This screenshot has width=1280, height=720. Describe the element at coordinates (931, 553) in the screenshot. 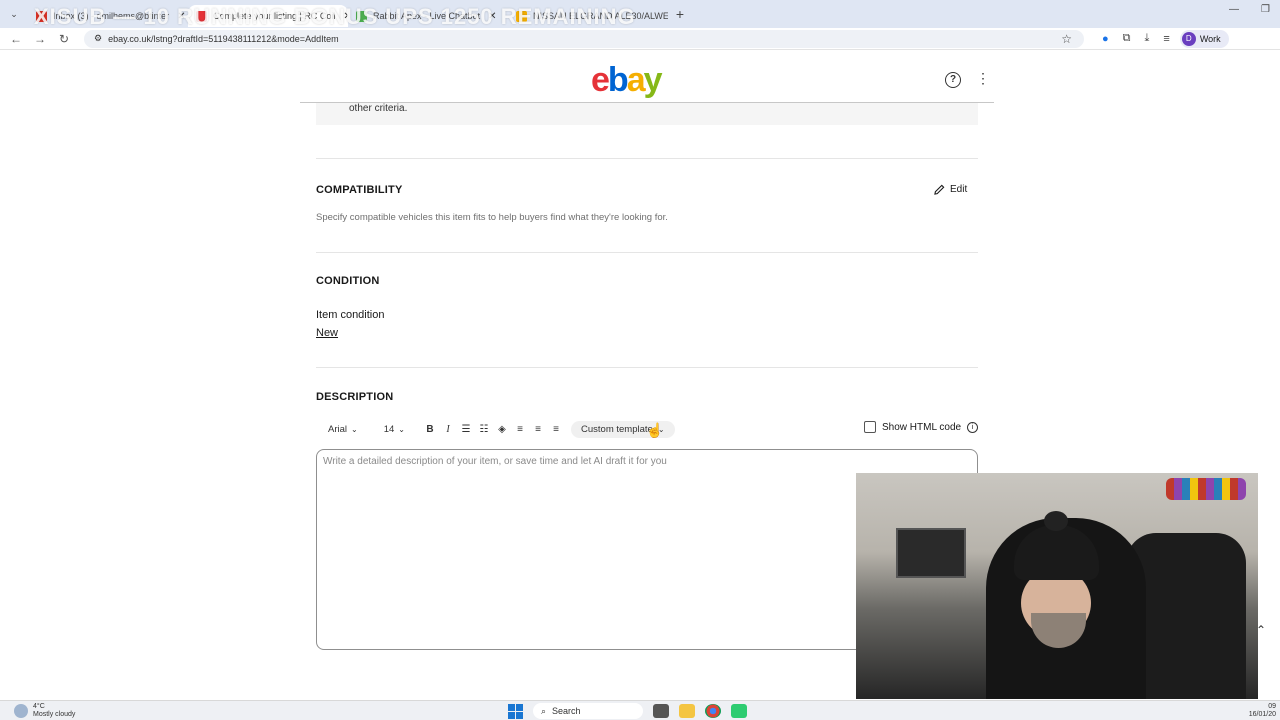

I see `background-monitor` at that location.